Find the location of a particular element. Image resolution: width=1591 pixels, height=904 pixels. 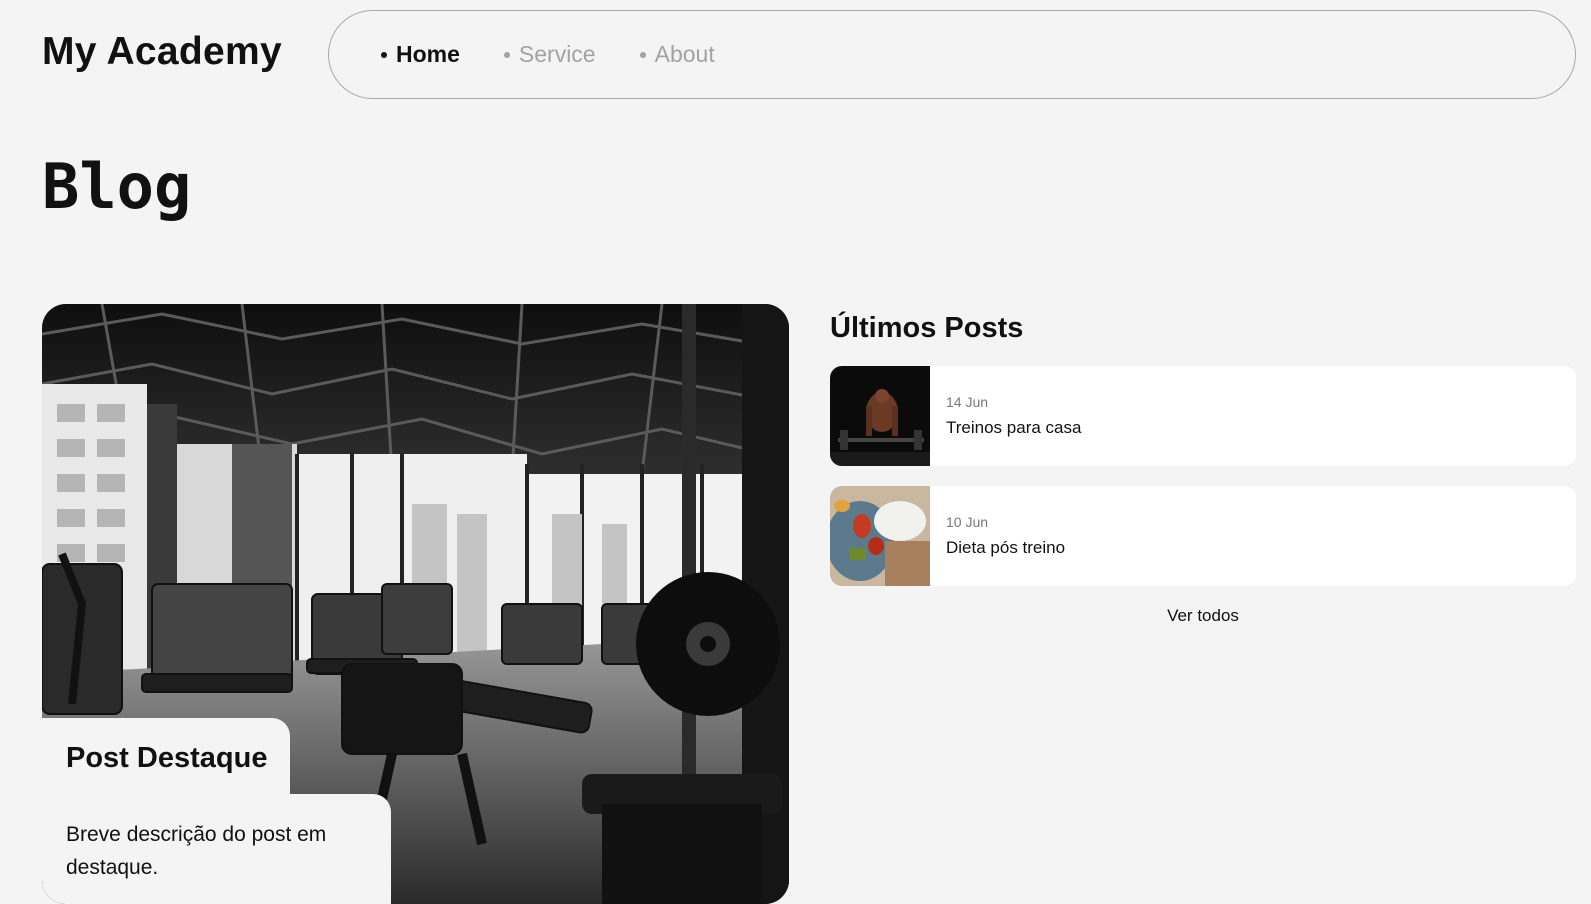

post-text: 10 Jun Dieta pós treino is located at coordinates (997, 536).